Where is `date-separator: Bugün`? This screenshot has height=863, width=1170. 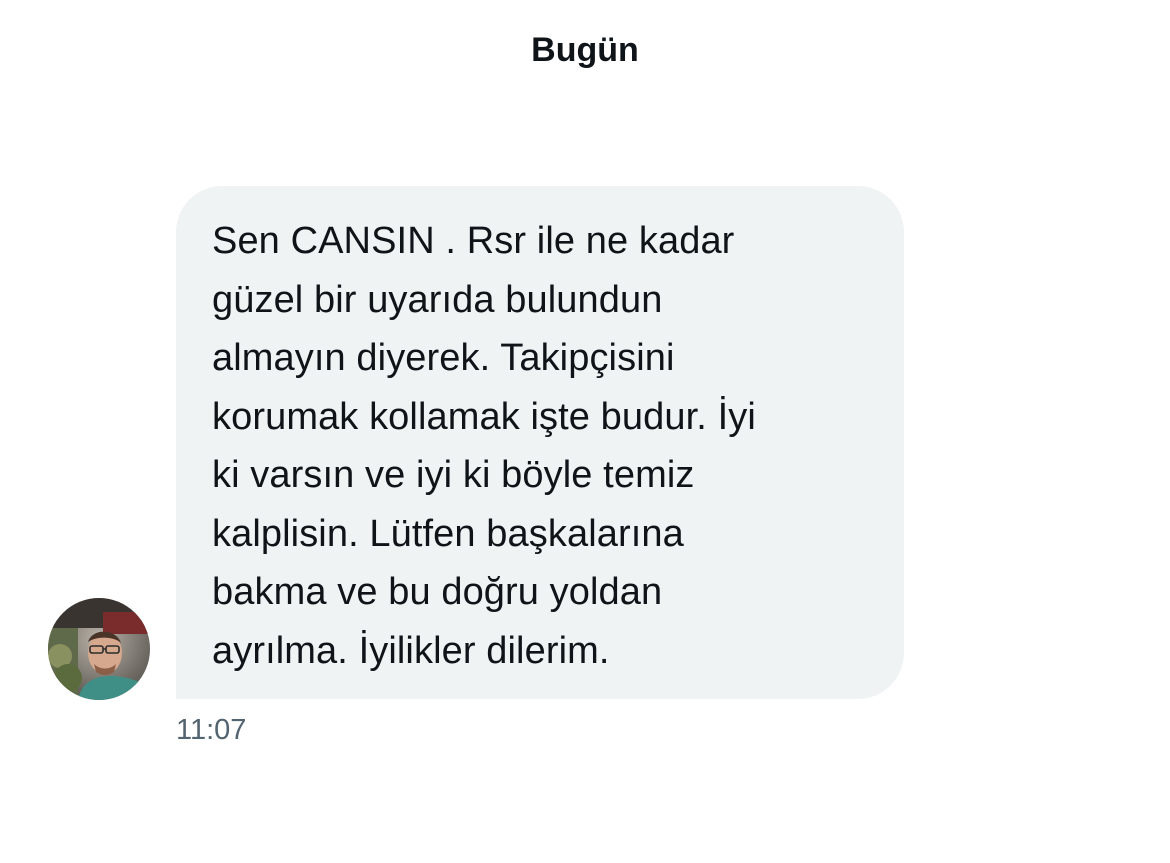 date-separator: Bugün is located at coordinates (585, 50).